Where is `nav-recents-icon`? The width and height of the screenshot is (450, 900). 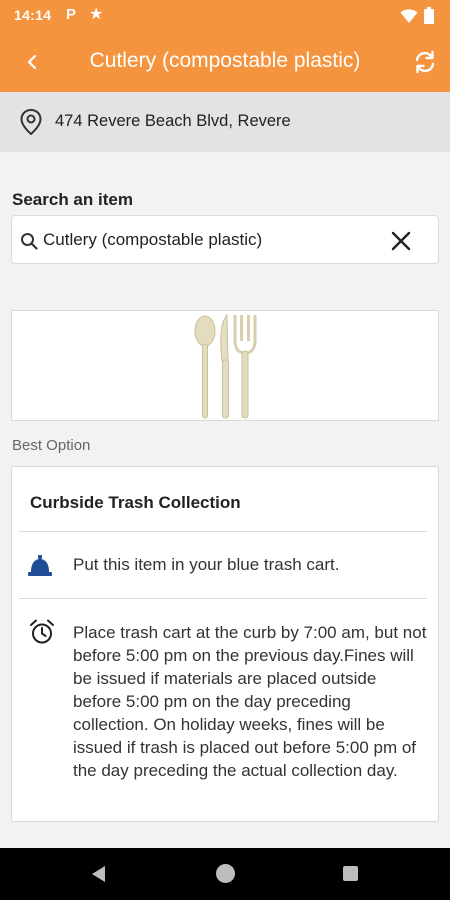 nav-recents-icon is located at coordinates (350, 873).